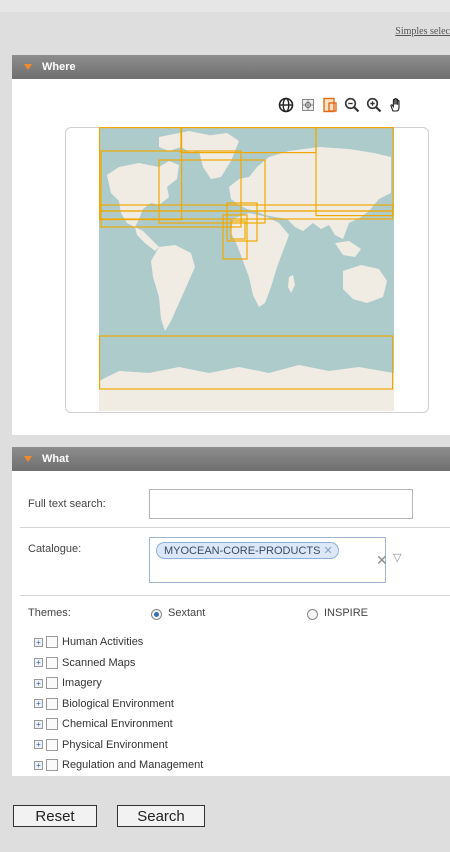  I want to click on where-panel-header: Where, so click(231, 67).